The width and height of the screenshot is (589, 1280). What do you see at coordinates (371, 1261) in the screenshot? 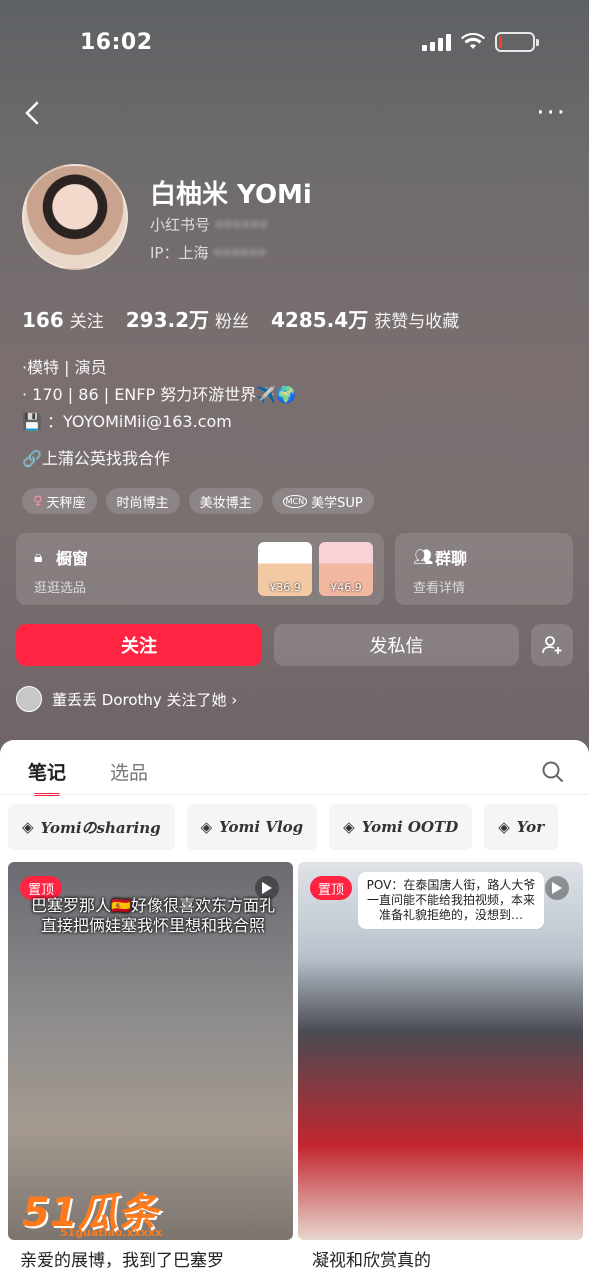
I see `note-title: 凝视和欣赏真的` at bounding box center [371, 1261].